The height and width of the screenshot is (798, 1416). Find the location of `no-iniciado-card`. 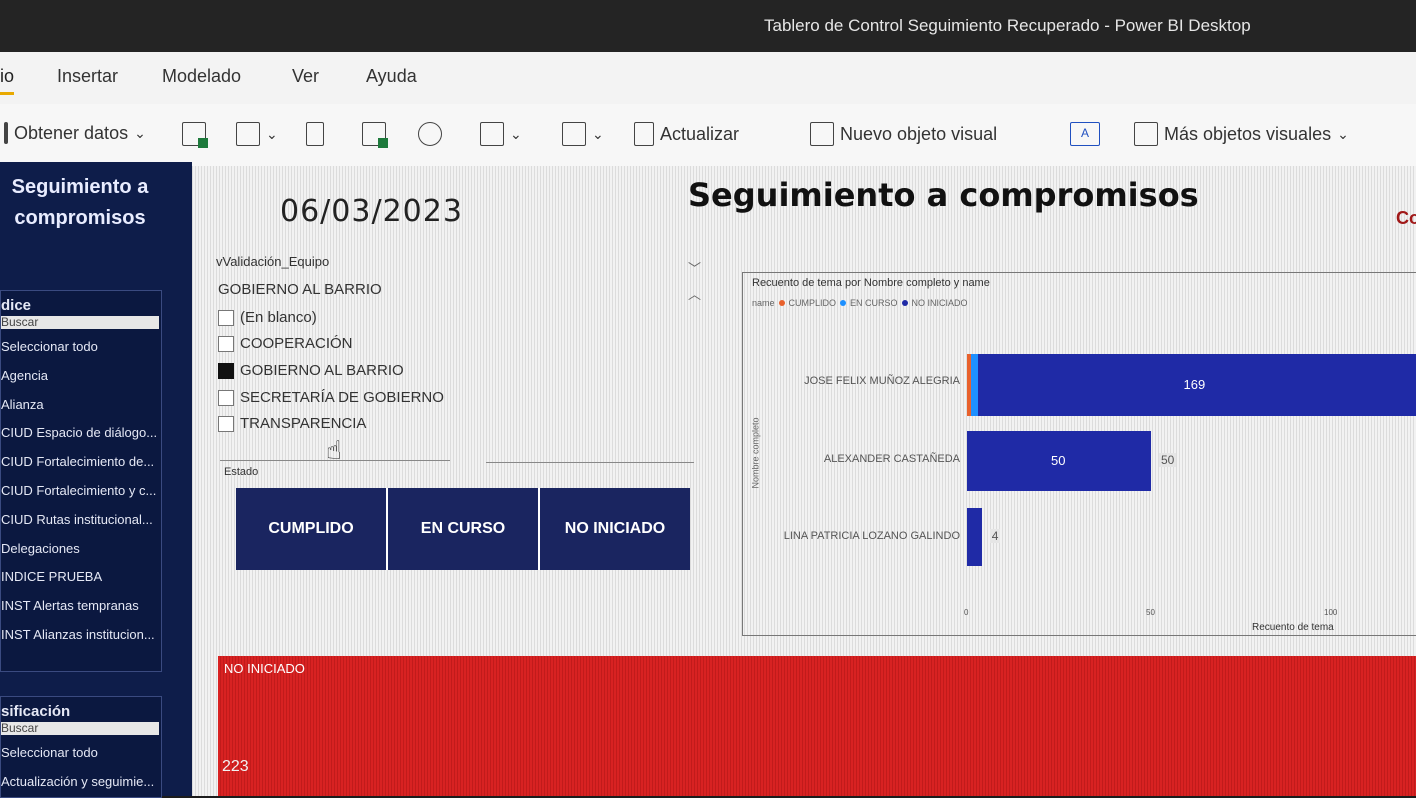

no-iniciado-card is located at coordinates (817, 726).